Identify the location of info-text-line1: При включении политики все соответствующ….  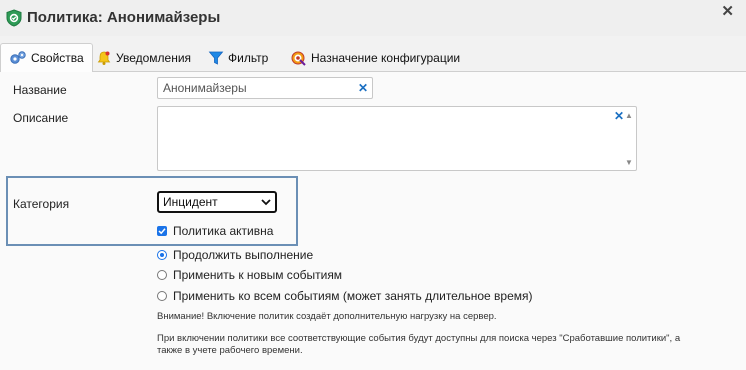
(419, 338).